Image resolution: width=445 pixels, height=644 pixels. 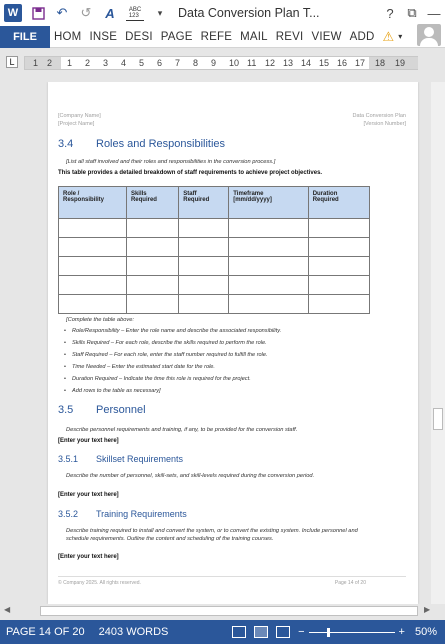 I want to click on tab-view: VIEW, so click(x=326, y=37).